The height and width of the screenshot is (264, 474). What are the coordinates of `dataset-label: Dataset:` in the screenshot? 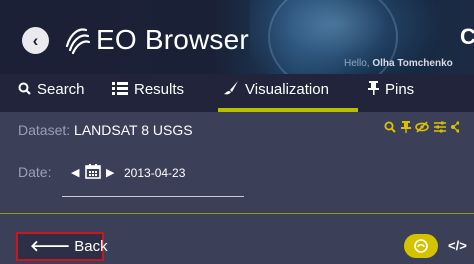 It's located at (44, 130).